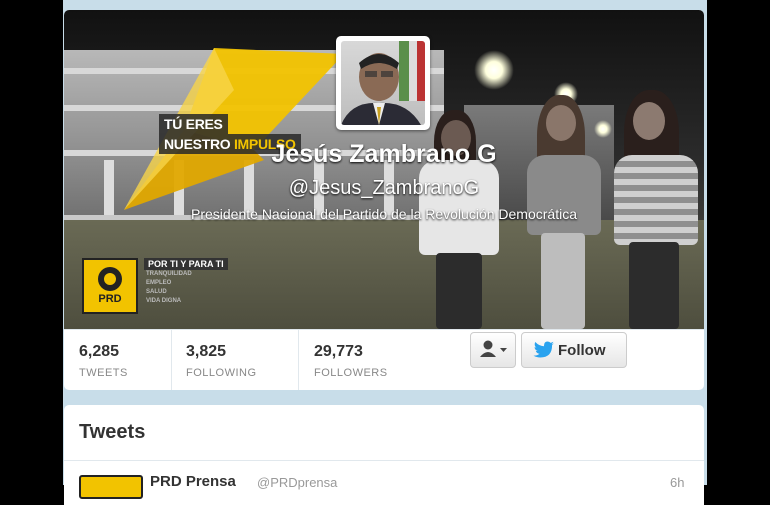  I want to click on tagline-text: TÚ ERES, so click(193, 124).